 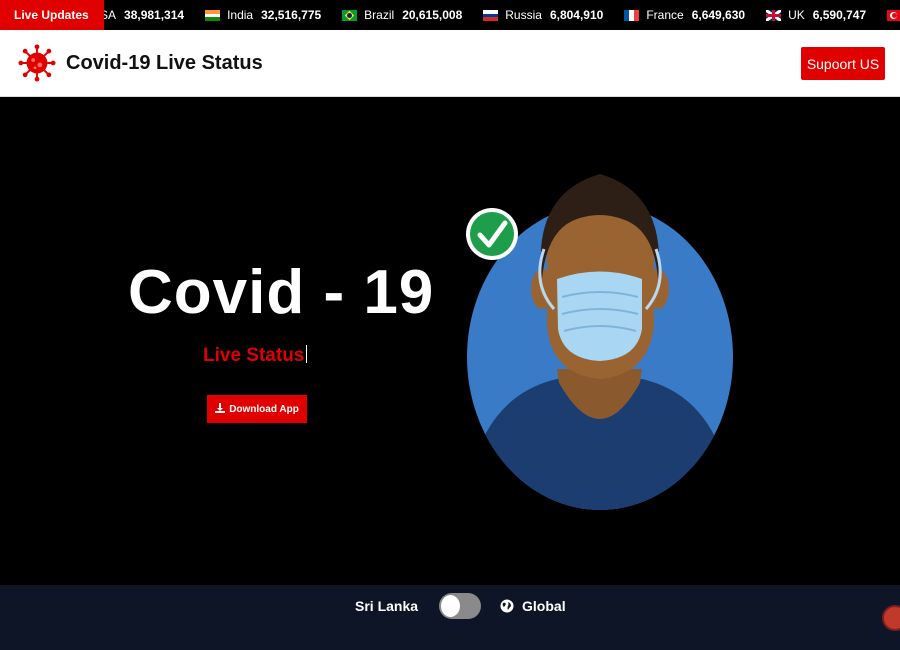 I want to click on region-toggle-switch, so click(x=460, y=606).